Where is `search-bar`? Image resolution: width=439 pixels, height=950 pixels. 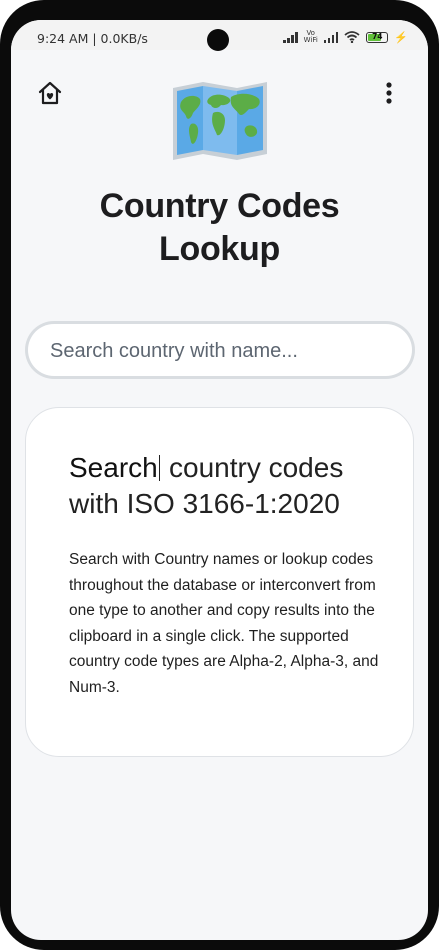 search-bar is located at coordinates (220, 350).